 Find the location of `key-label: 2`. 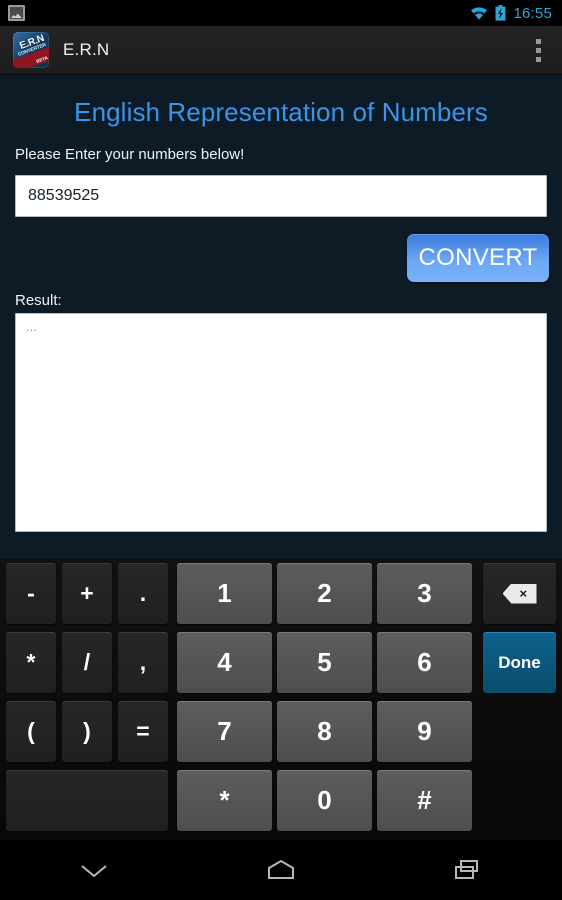

key-label: 2 is located at coordinates (324, 593).